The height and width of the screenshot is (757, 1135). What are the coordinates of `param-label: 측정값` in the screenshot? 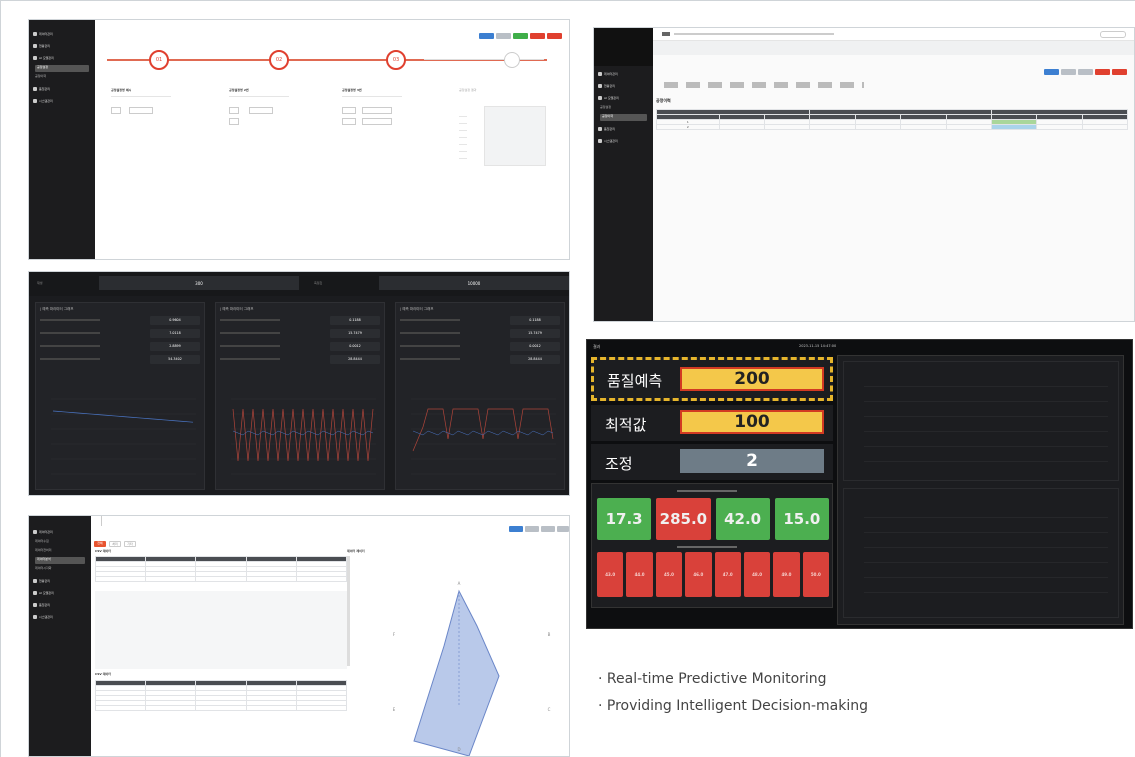 It's located at (318, 283).